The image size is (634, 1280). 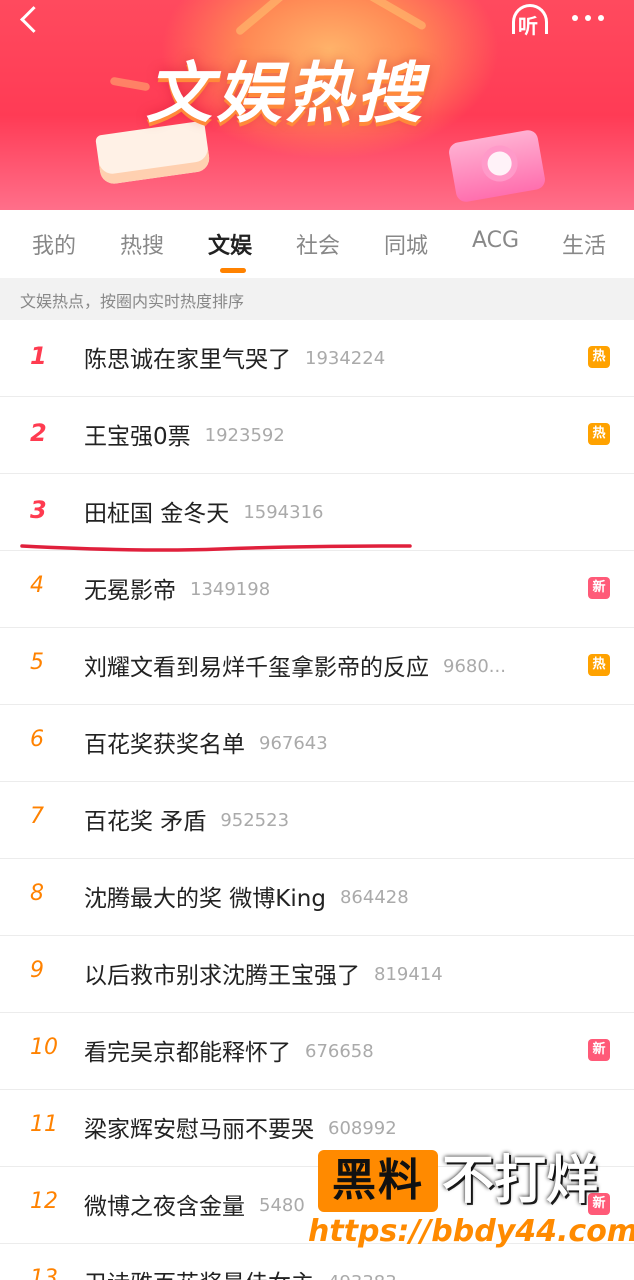 What do you see at coordinates (37, 662) in the screenshot?
I see `rank-number: 5` at bounding box center [37, 662].